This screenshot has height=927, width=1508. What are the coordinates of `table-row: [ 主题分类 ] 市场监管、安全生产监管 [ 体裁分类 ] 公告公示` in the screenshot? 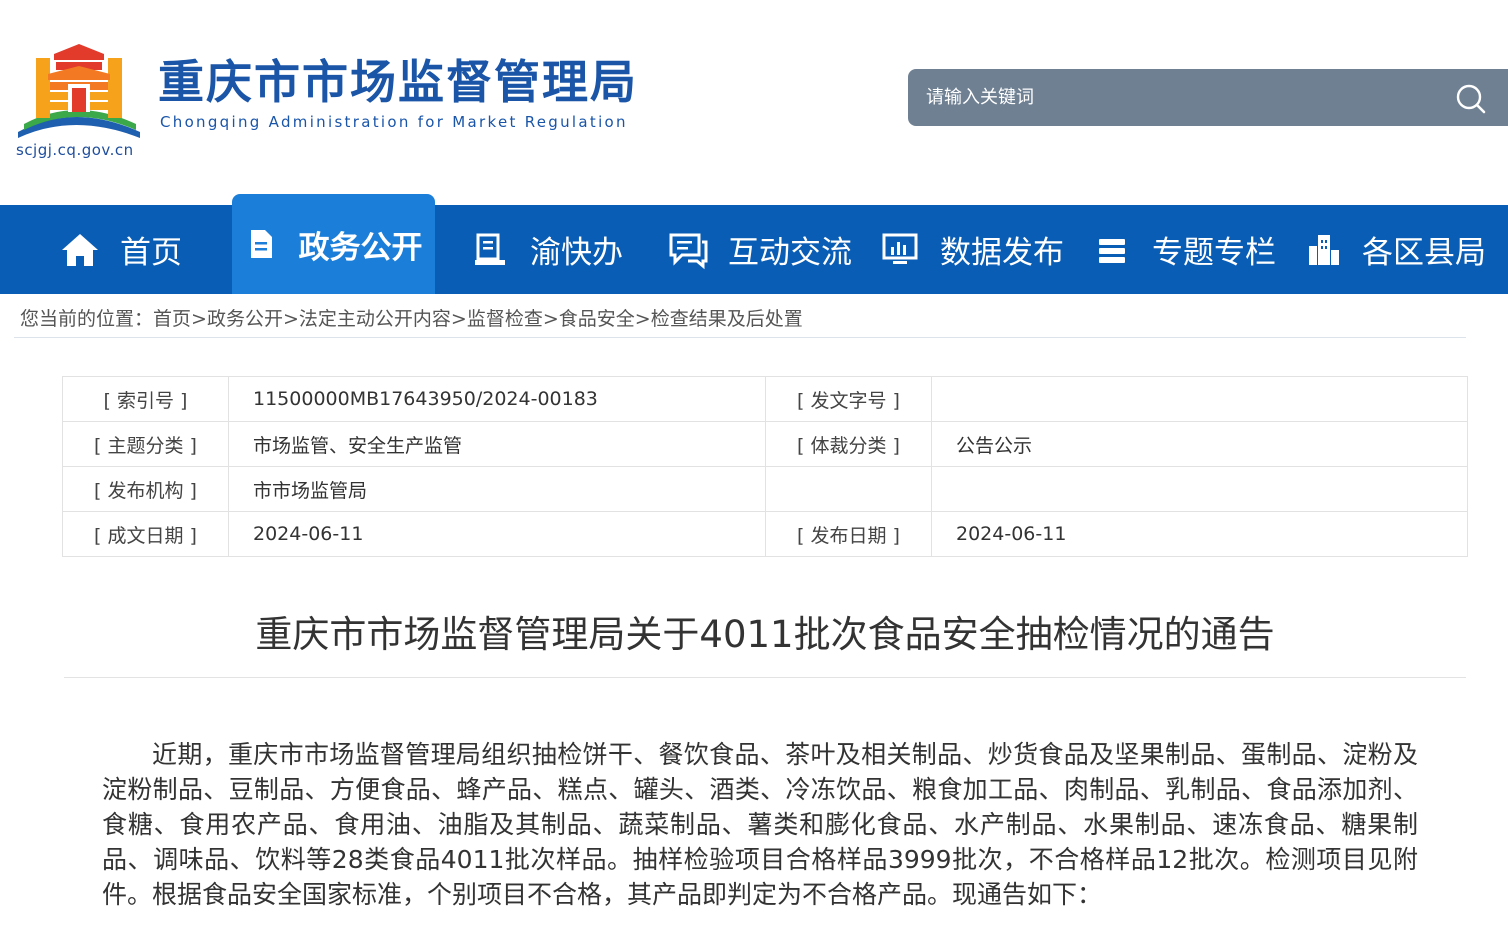 It's located at (765, 444).